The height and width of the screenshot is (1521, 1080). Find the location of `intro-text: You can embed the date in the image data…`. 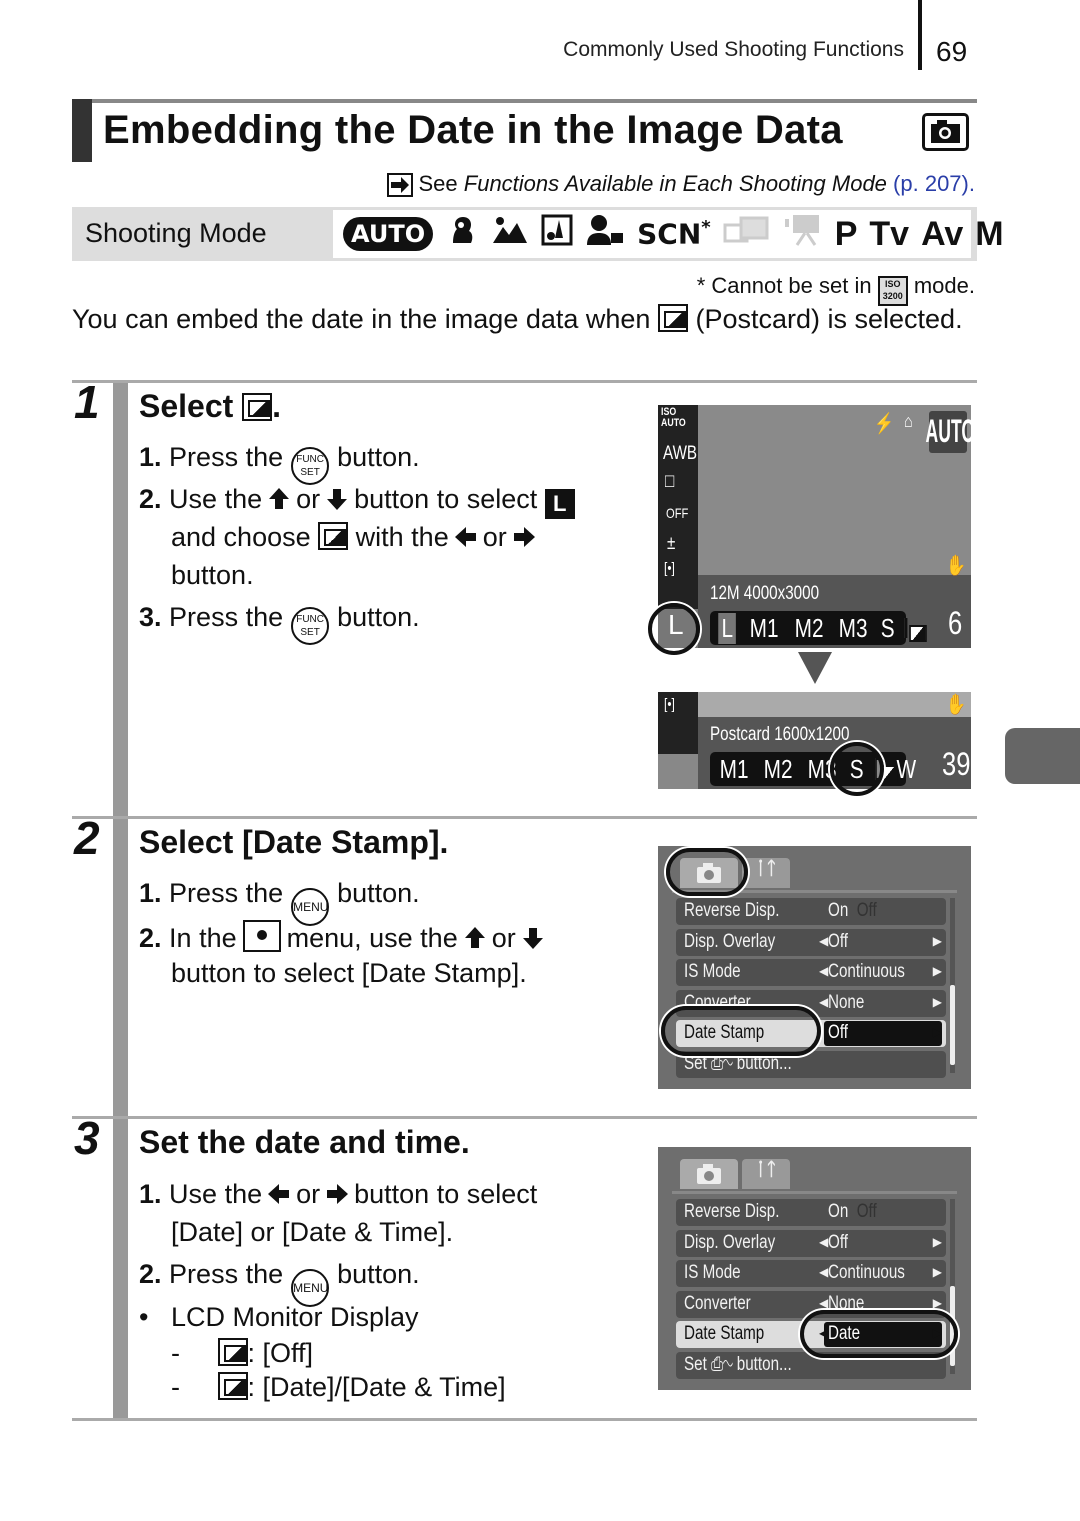

intro-text: You can embed the date in the image data… is located at coordinates (517, 319).